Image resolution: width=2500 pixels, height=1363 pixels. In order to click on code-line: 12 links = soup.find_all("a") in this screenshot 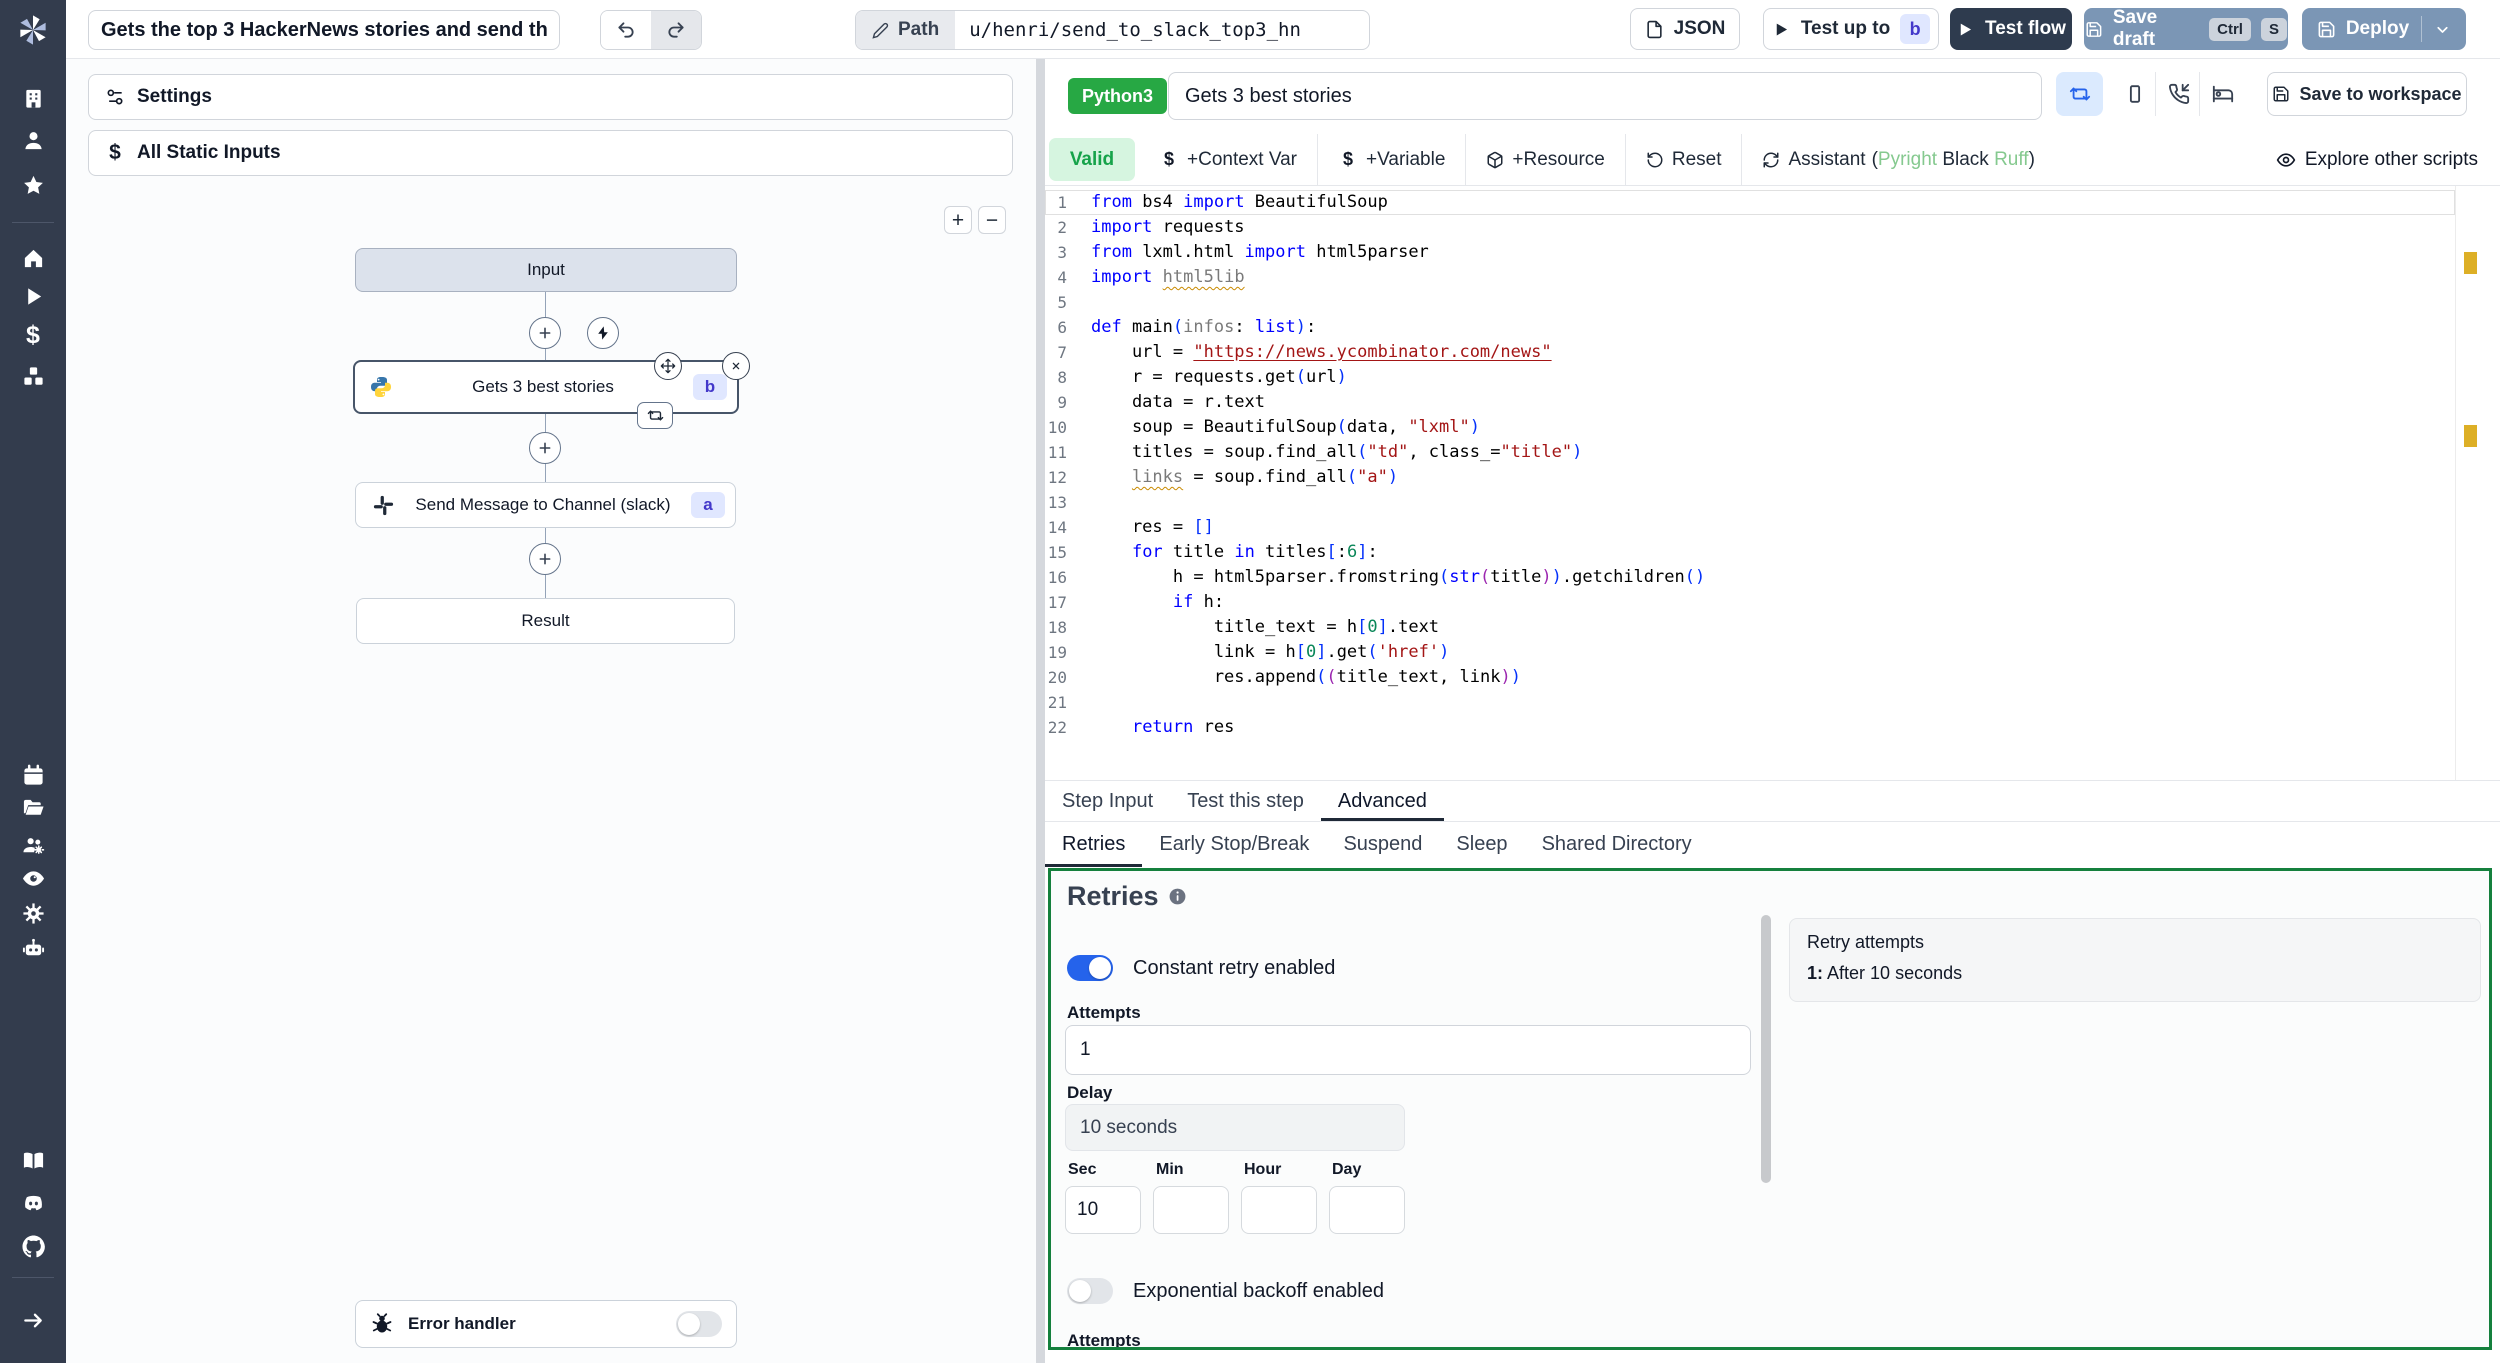, I will do `click(1750, 477)`.